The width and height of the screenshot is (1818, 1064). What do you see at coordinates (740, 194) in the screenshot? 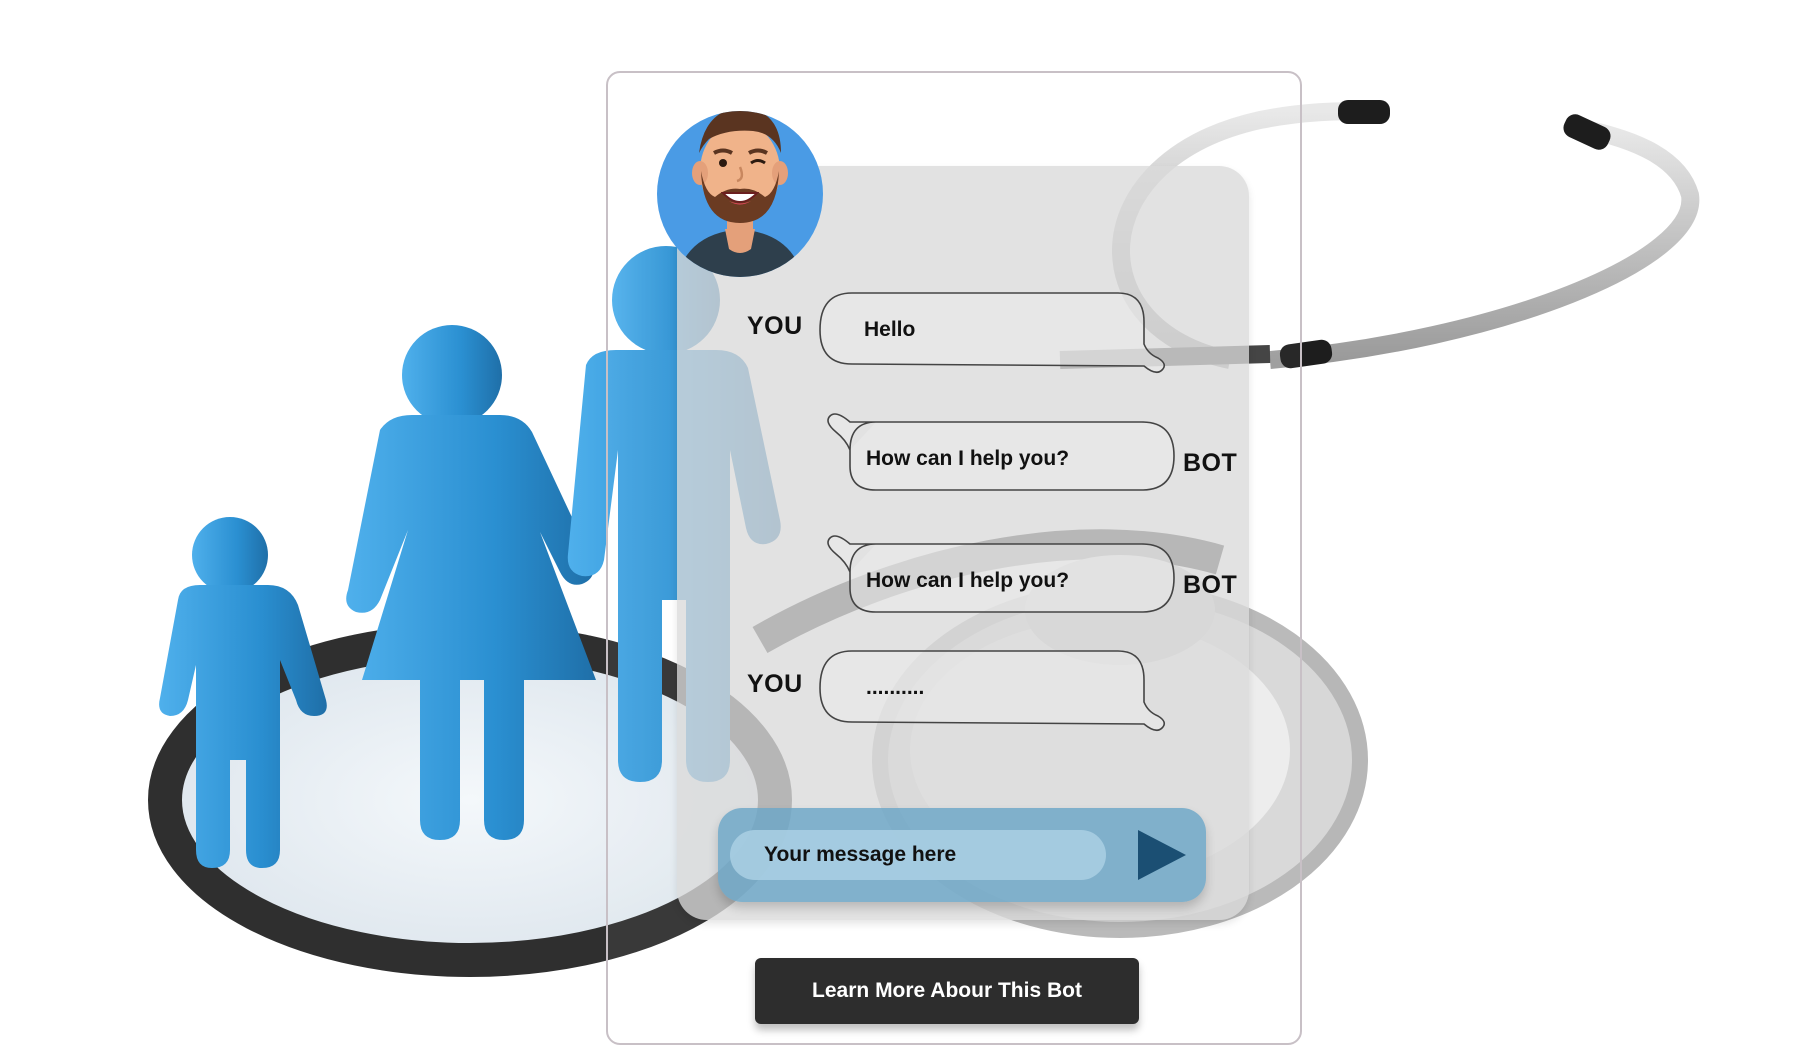
I see `bot-avatar` at bounding box center [740, 194].